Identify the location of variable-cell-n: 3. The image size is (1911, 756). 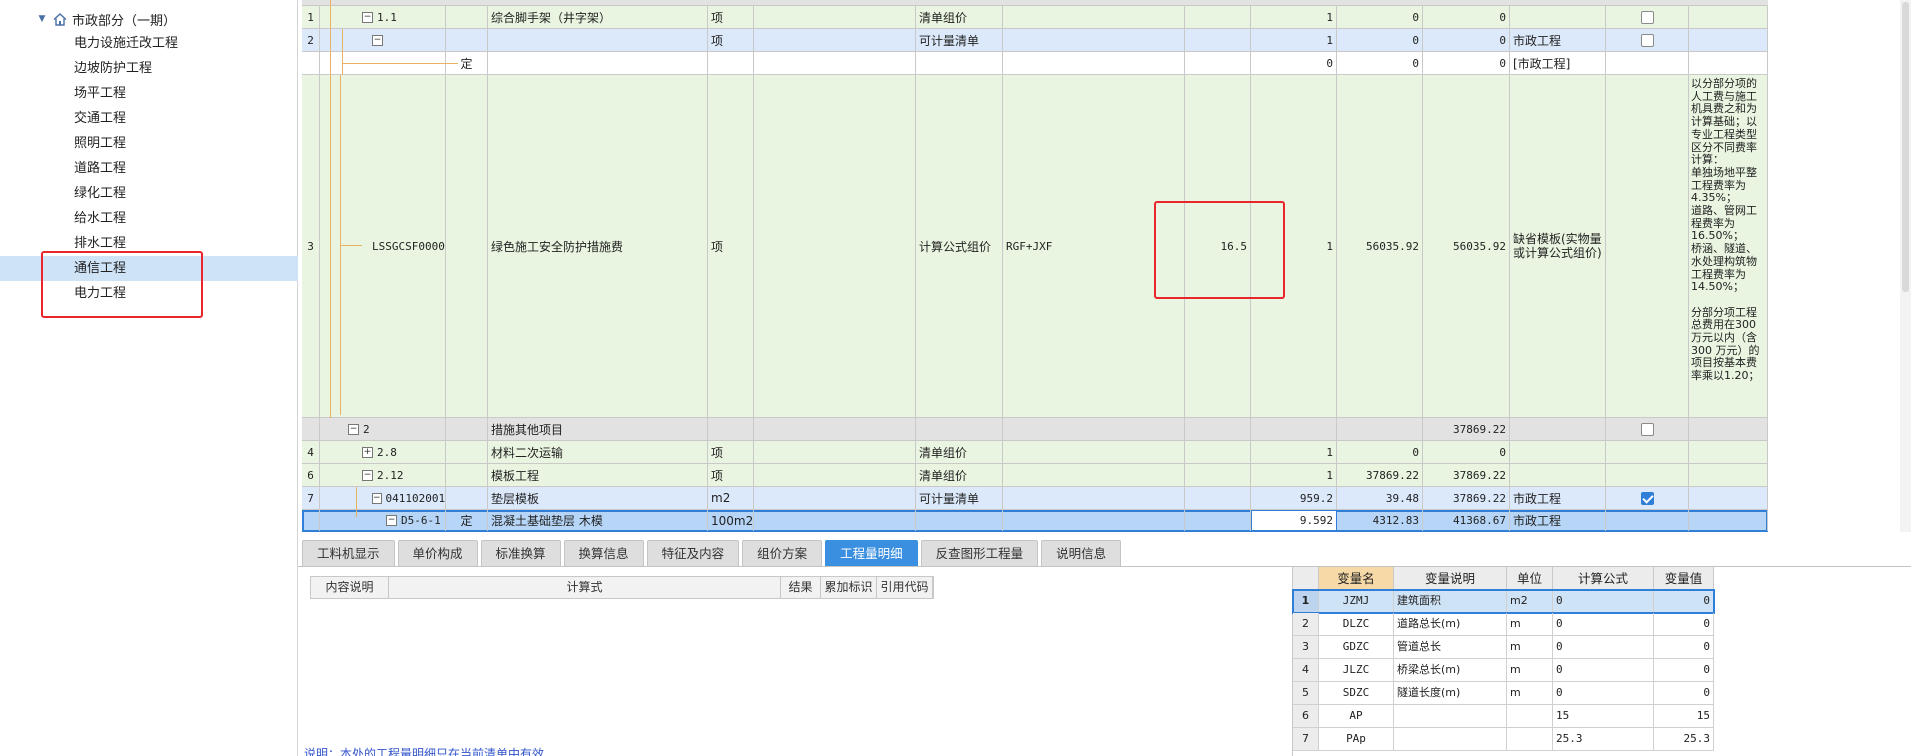
(1306, 647).